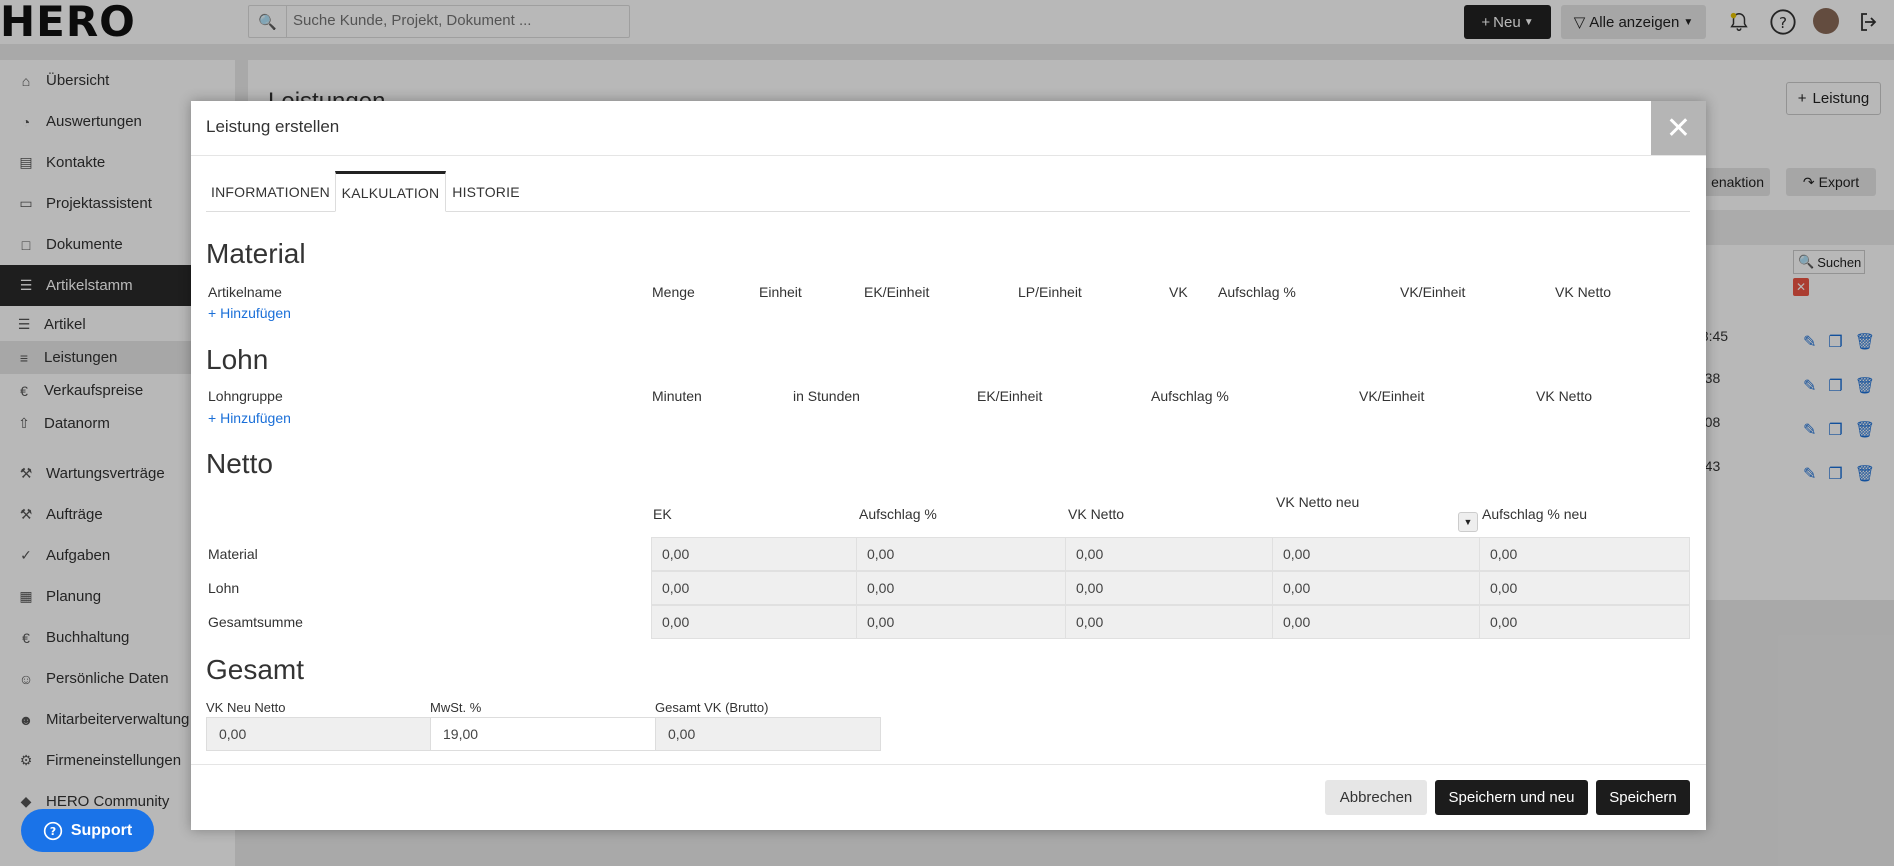 Image resolution: width=1894 pixels, height=866 pixels. I want to click on column-header: LP/Einheit, so click(1050, 292).